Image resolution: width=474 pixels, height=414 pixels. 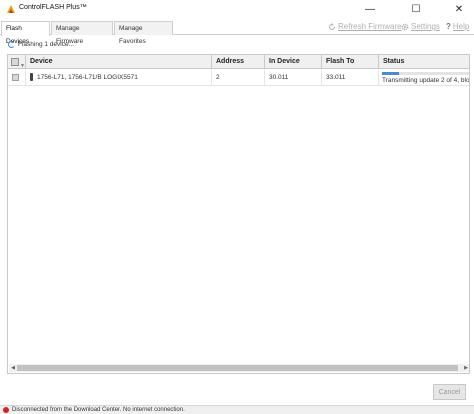 What do you see at coordinates (449, 392) in the screenshot?
I see `cancel-button: Cancel` at bounding box center [449, 392].